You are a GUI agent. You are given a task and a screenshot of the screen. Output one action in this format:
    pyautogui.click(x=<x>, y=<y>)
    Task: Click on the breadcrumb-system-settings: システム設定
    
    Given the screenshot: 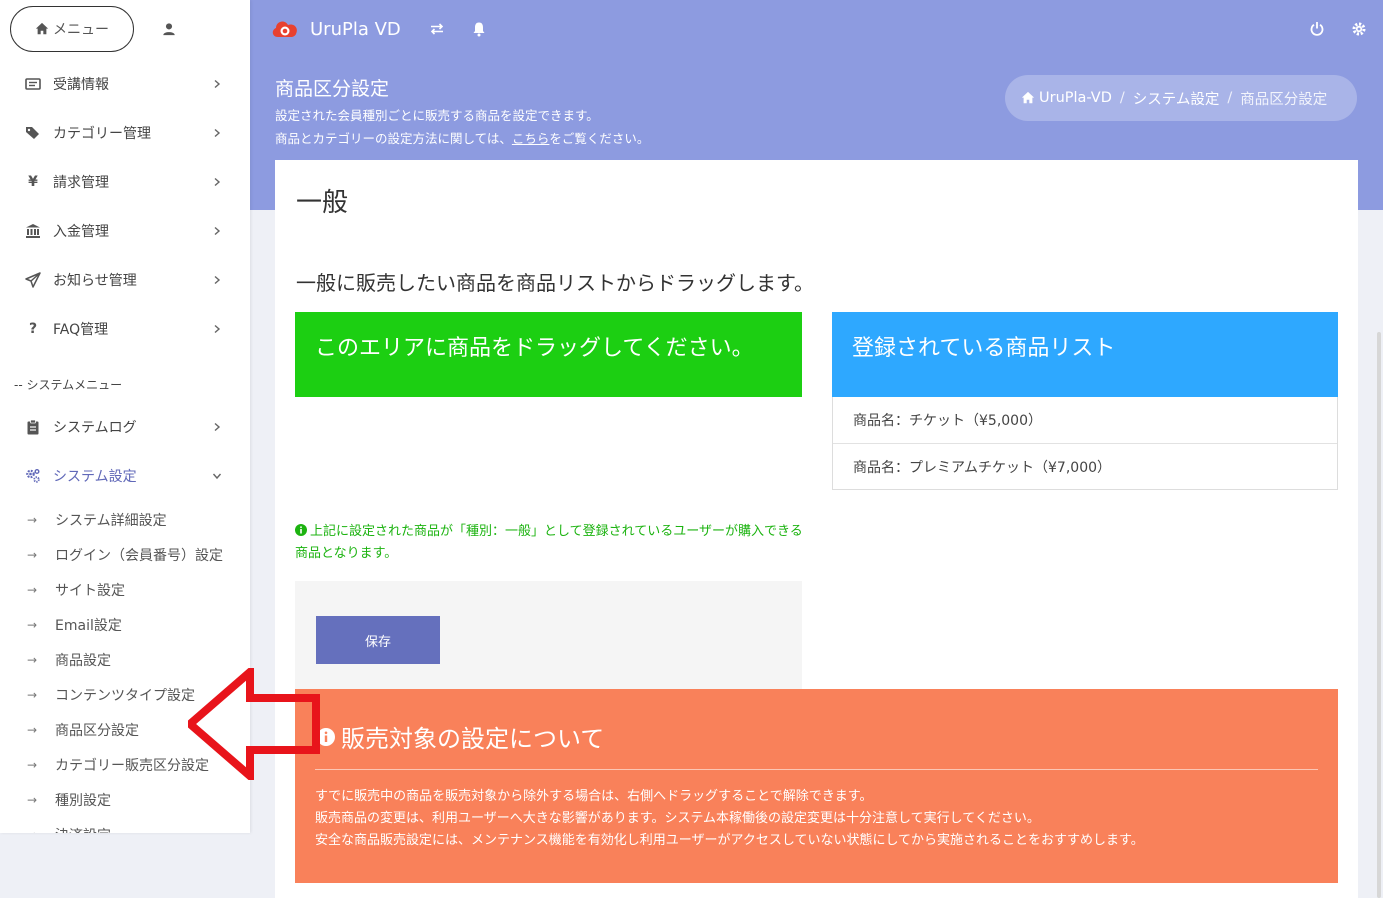 What is the action you would take?
    pyautogui.click(x=1176, y=98)
    